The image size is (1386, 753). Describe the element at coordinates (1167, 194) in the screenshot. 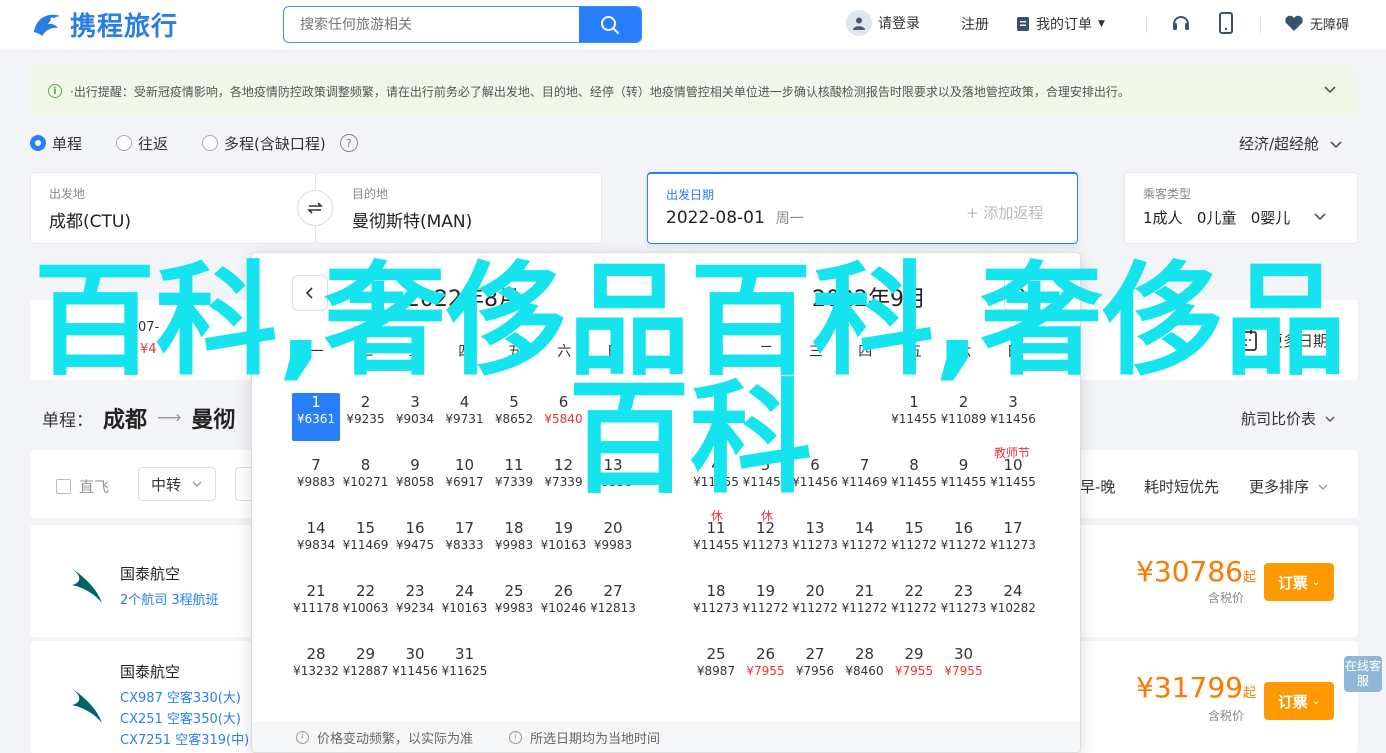

I see `field-label: 乘客类型` at that location.